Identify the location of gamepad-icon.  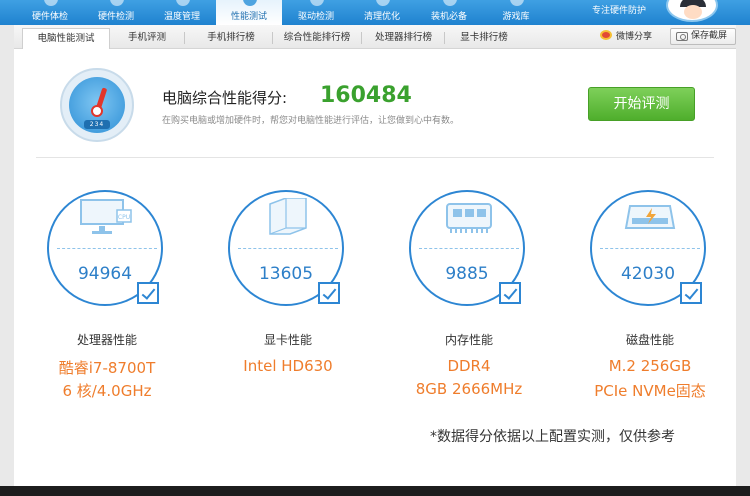
(517, 3).